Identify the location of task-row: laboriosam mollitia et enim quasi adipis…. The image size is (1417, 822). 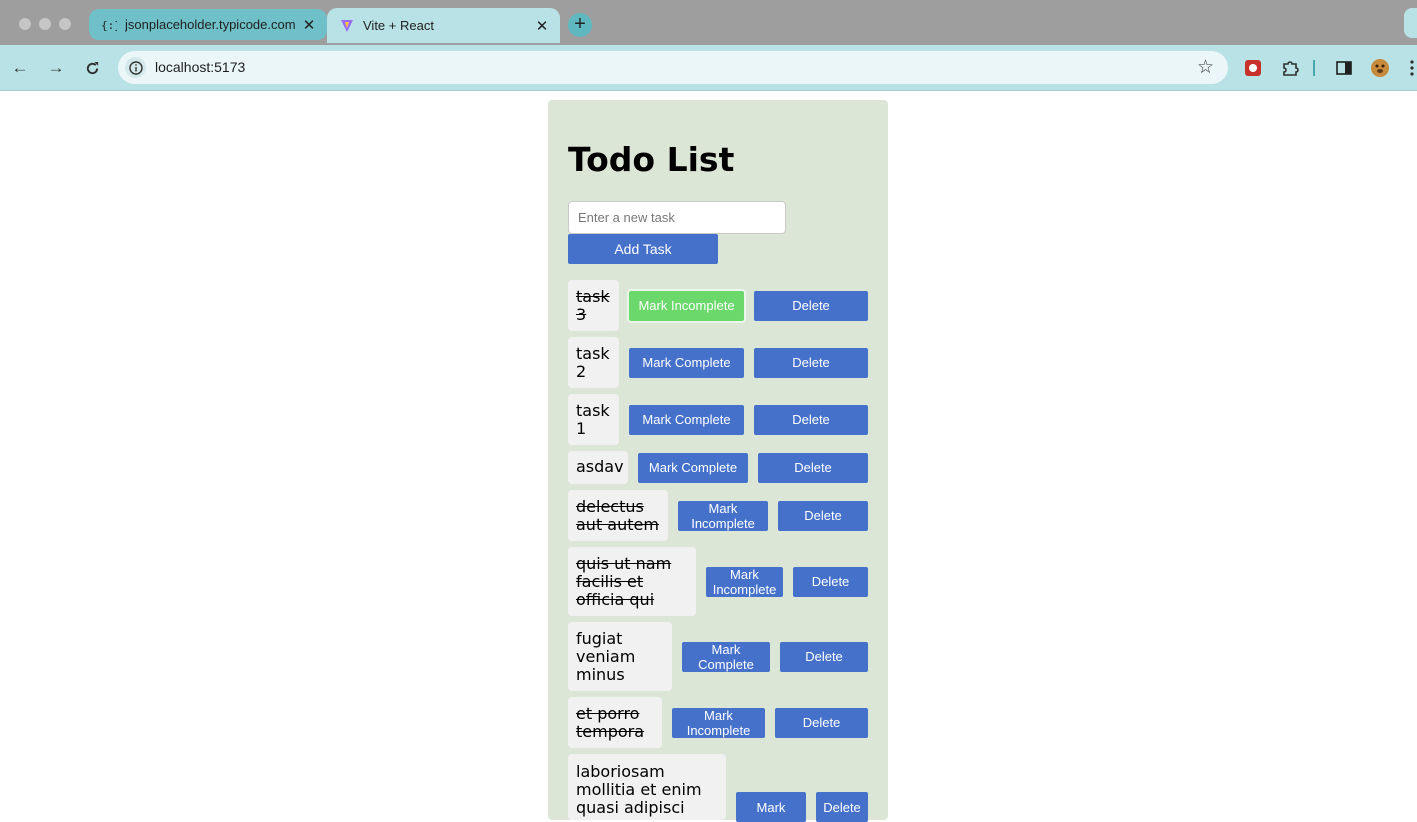
(718, 788).